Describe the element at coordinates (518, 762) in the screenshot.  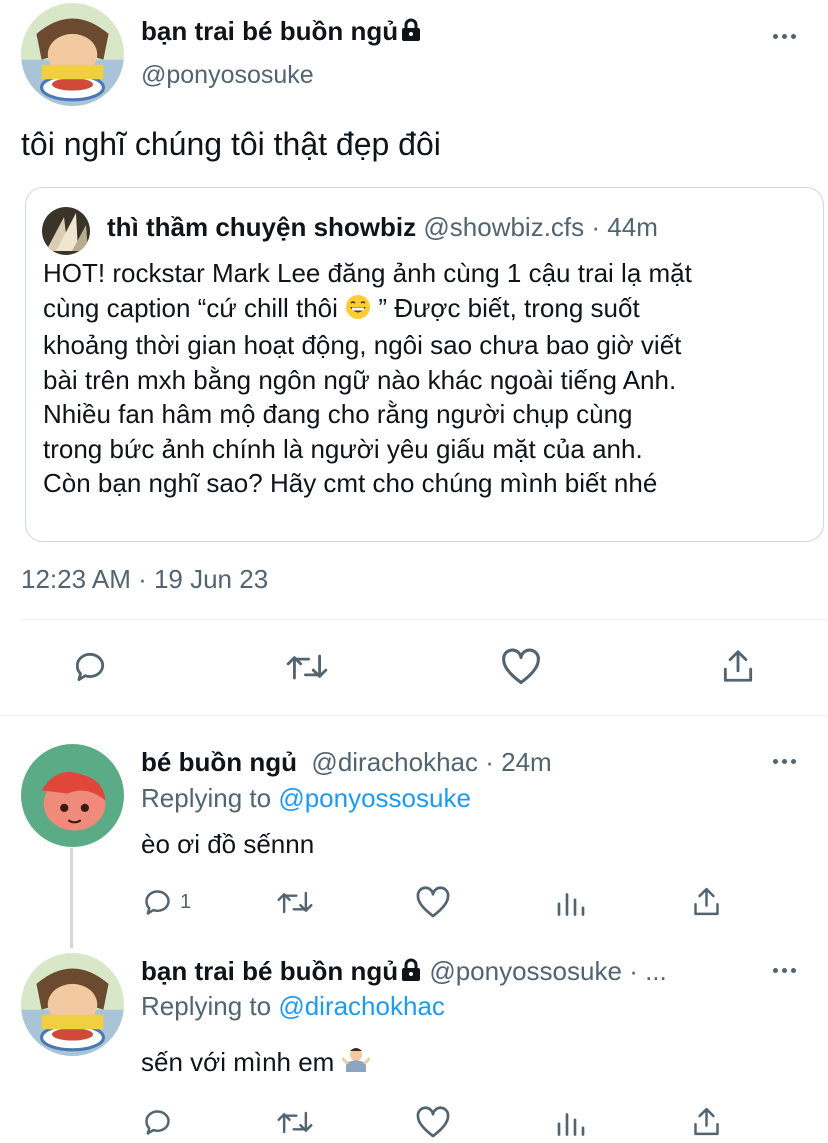
I see `reply-time: · 24m` at that location.